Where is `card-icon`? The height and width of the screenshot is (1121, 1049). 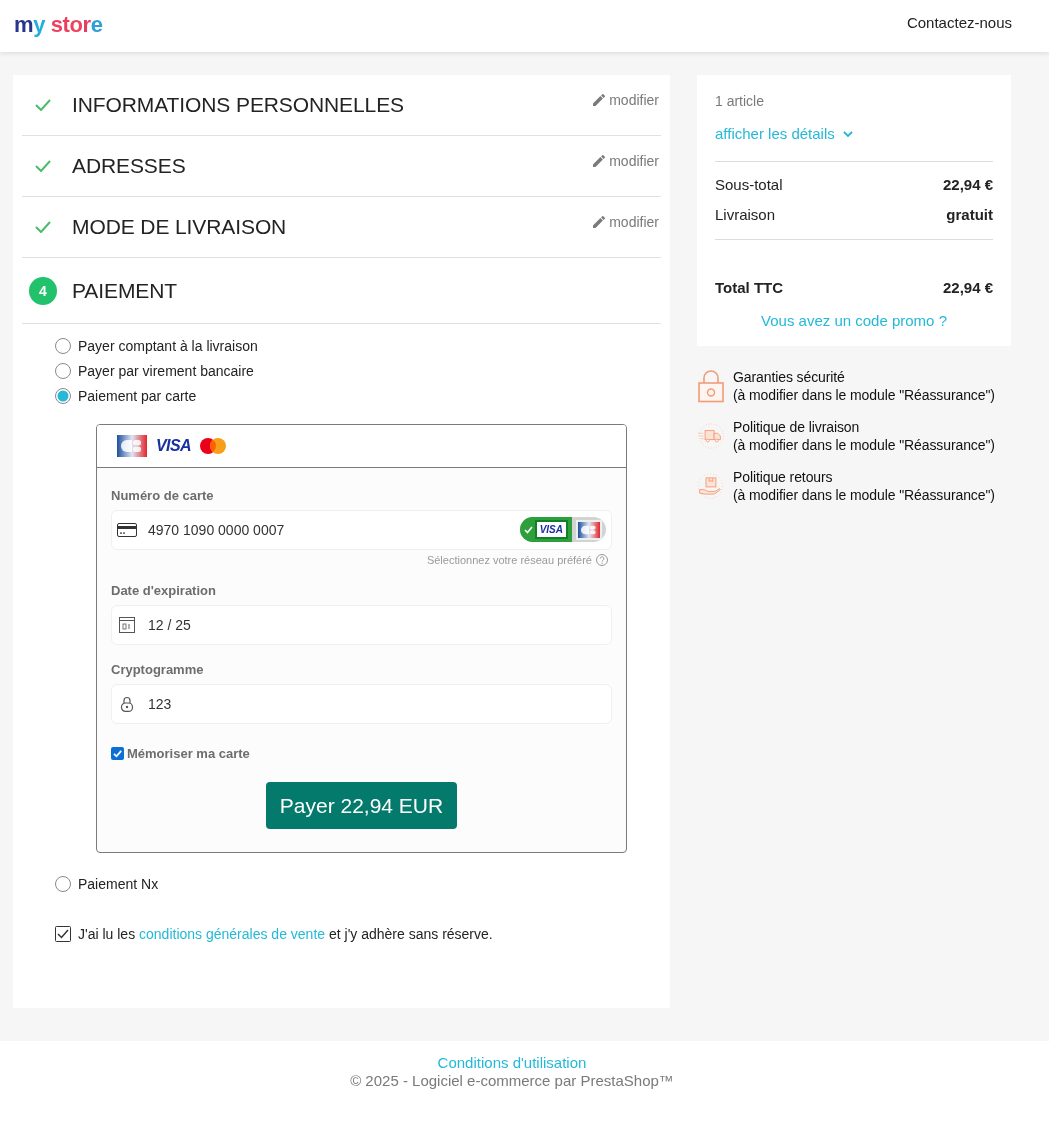
card-icon is located at coordinates (127, 530).